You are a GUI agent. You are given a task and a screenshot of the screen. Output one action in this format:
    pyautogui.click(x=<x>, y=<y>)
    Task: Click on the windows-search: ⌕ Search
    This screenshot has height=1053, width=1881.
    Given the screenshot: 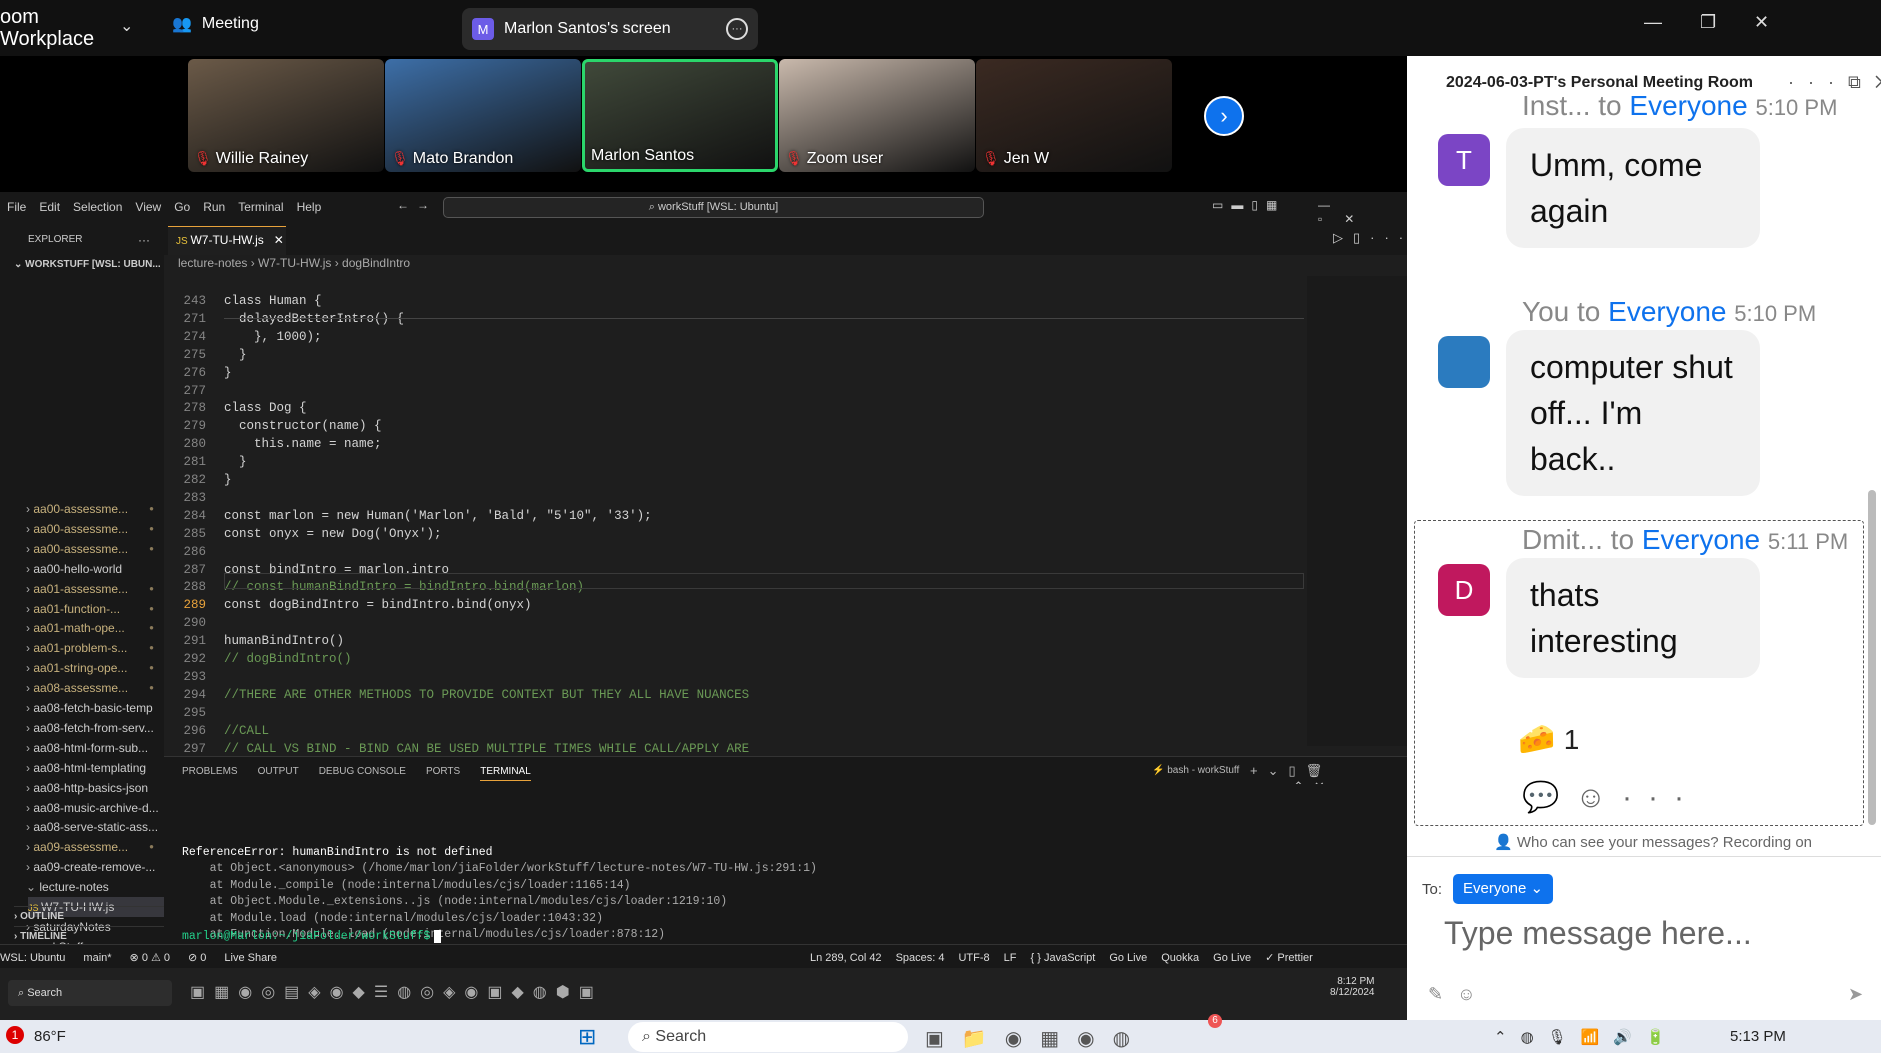 What is the action you would take?
    pyautogui.click(x=768, y=1037)
    